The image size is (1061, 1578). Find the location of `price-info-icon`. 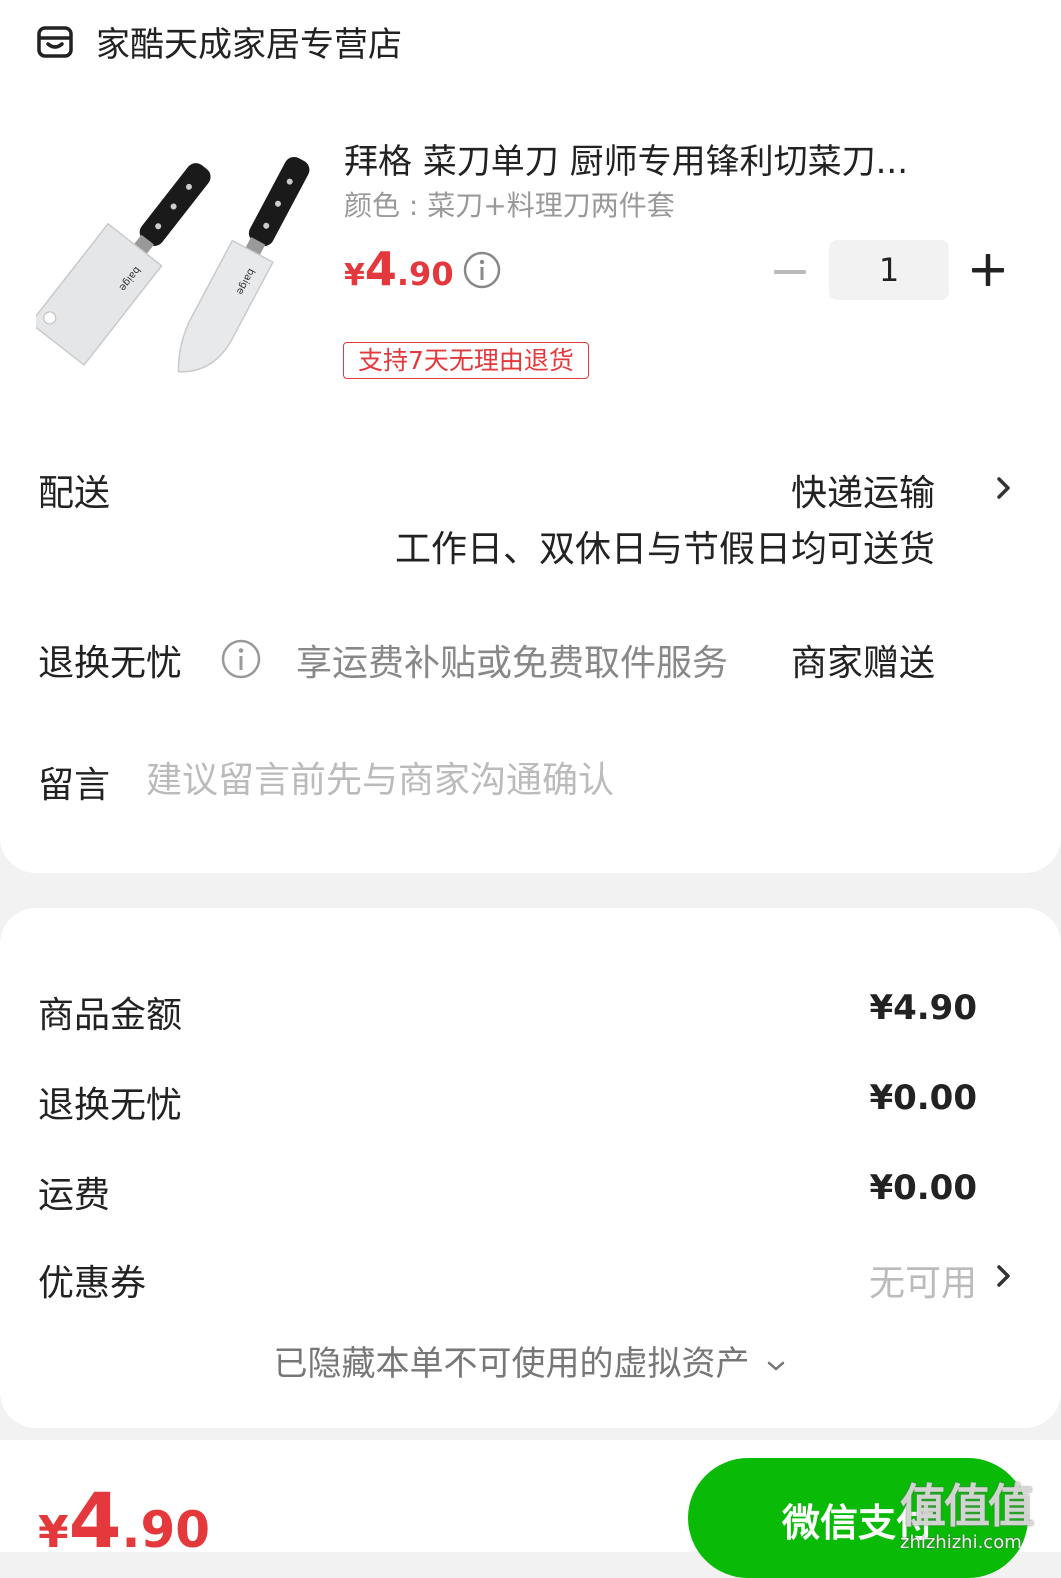

price-info-icon is located at coordinates (482, 270).